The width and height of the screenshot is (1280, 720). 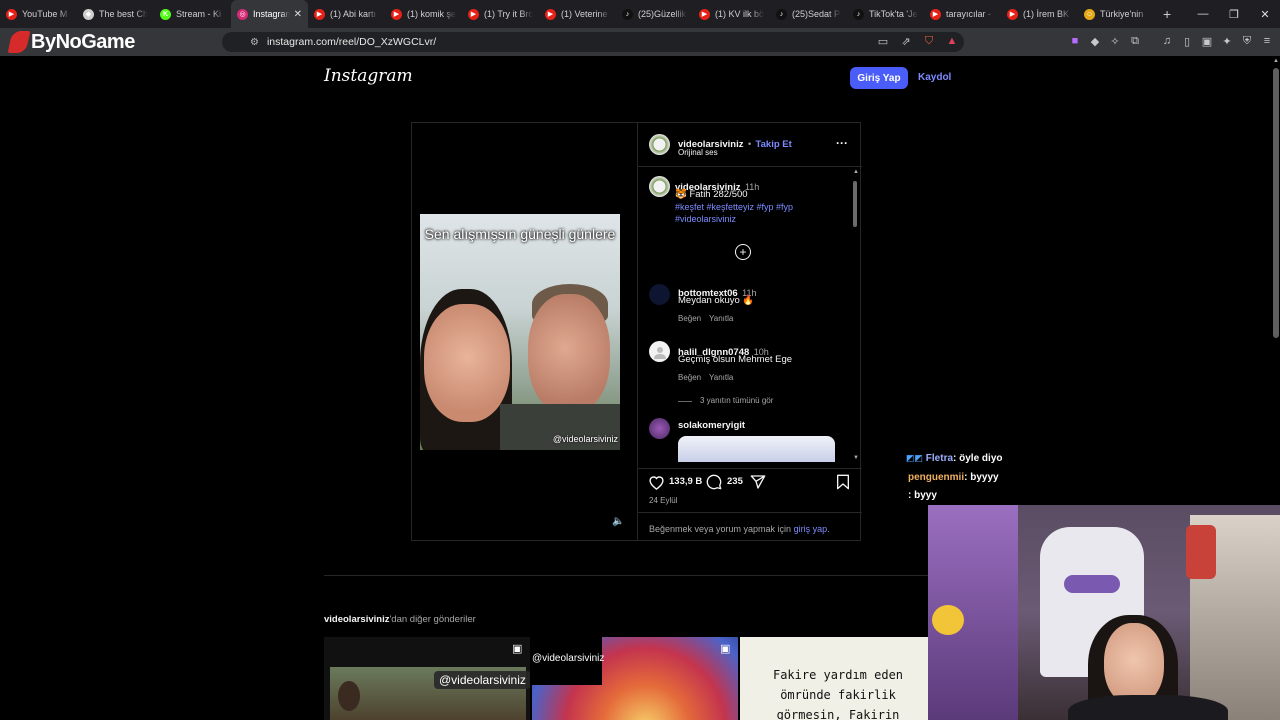 I want to click on browser-tab: ♪ (25)Güzellik, so click(x=654, y=14).